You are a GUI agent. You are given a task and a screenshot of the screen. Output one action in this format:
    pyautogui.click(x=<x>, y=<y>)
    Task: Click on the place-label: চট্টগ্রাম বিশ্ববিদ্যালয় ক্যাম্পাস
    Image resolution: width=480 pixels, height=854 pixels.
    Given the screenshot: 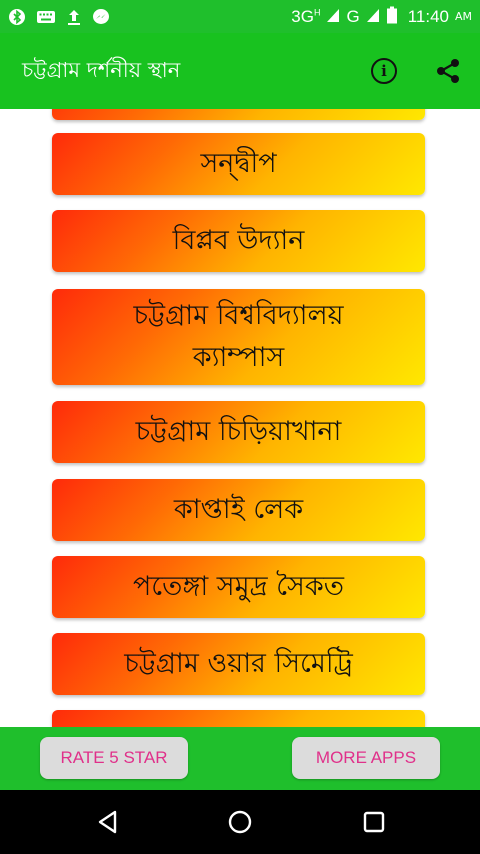 What is the action you would take?
    pyautogui.click(x=238, y=336)
    